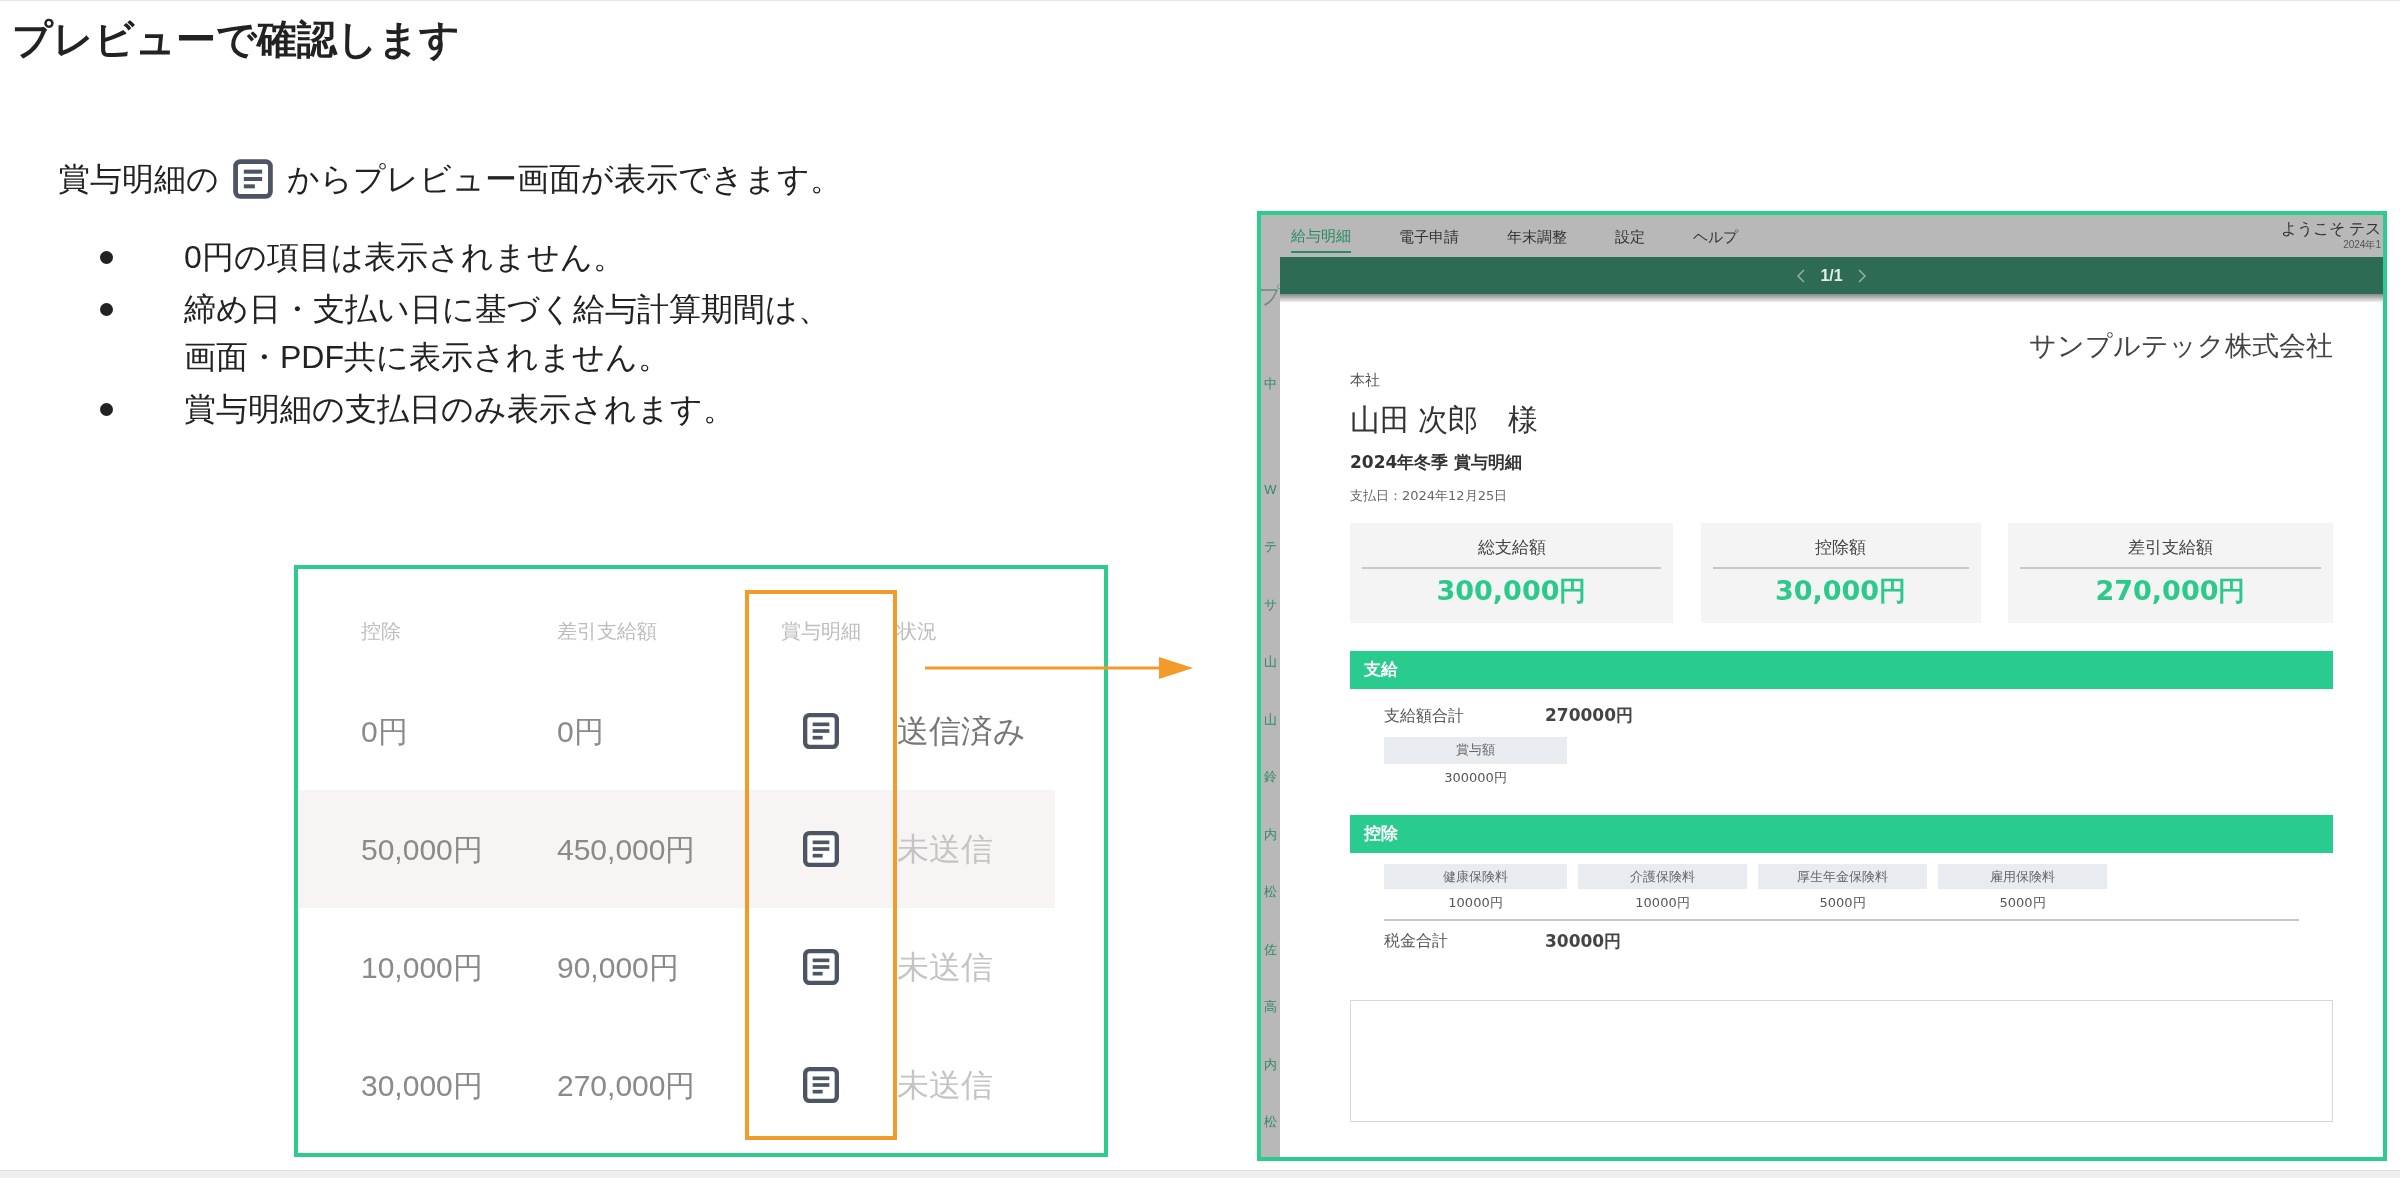  Describe the element at coordinates (1270, 1007) in the screenshot. I see `side-text: 高` at that location.